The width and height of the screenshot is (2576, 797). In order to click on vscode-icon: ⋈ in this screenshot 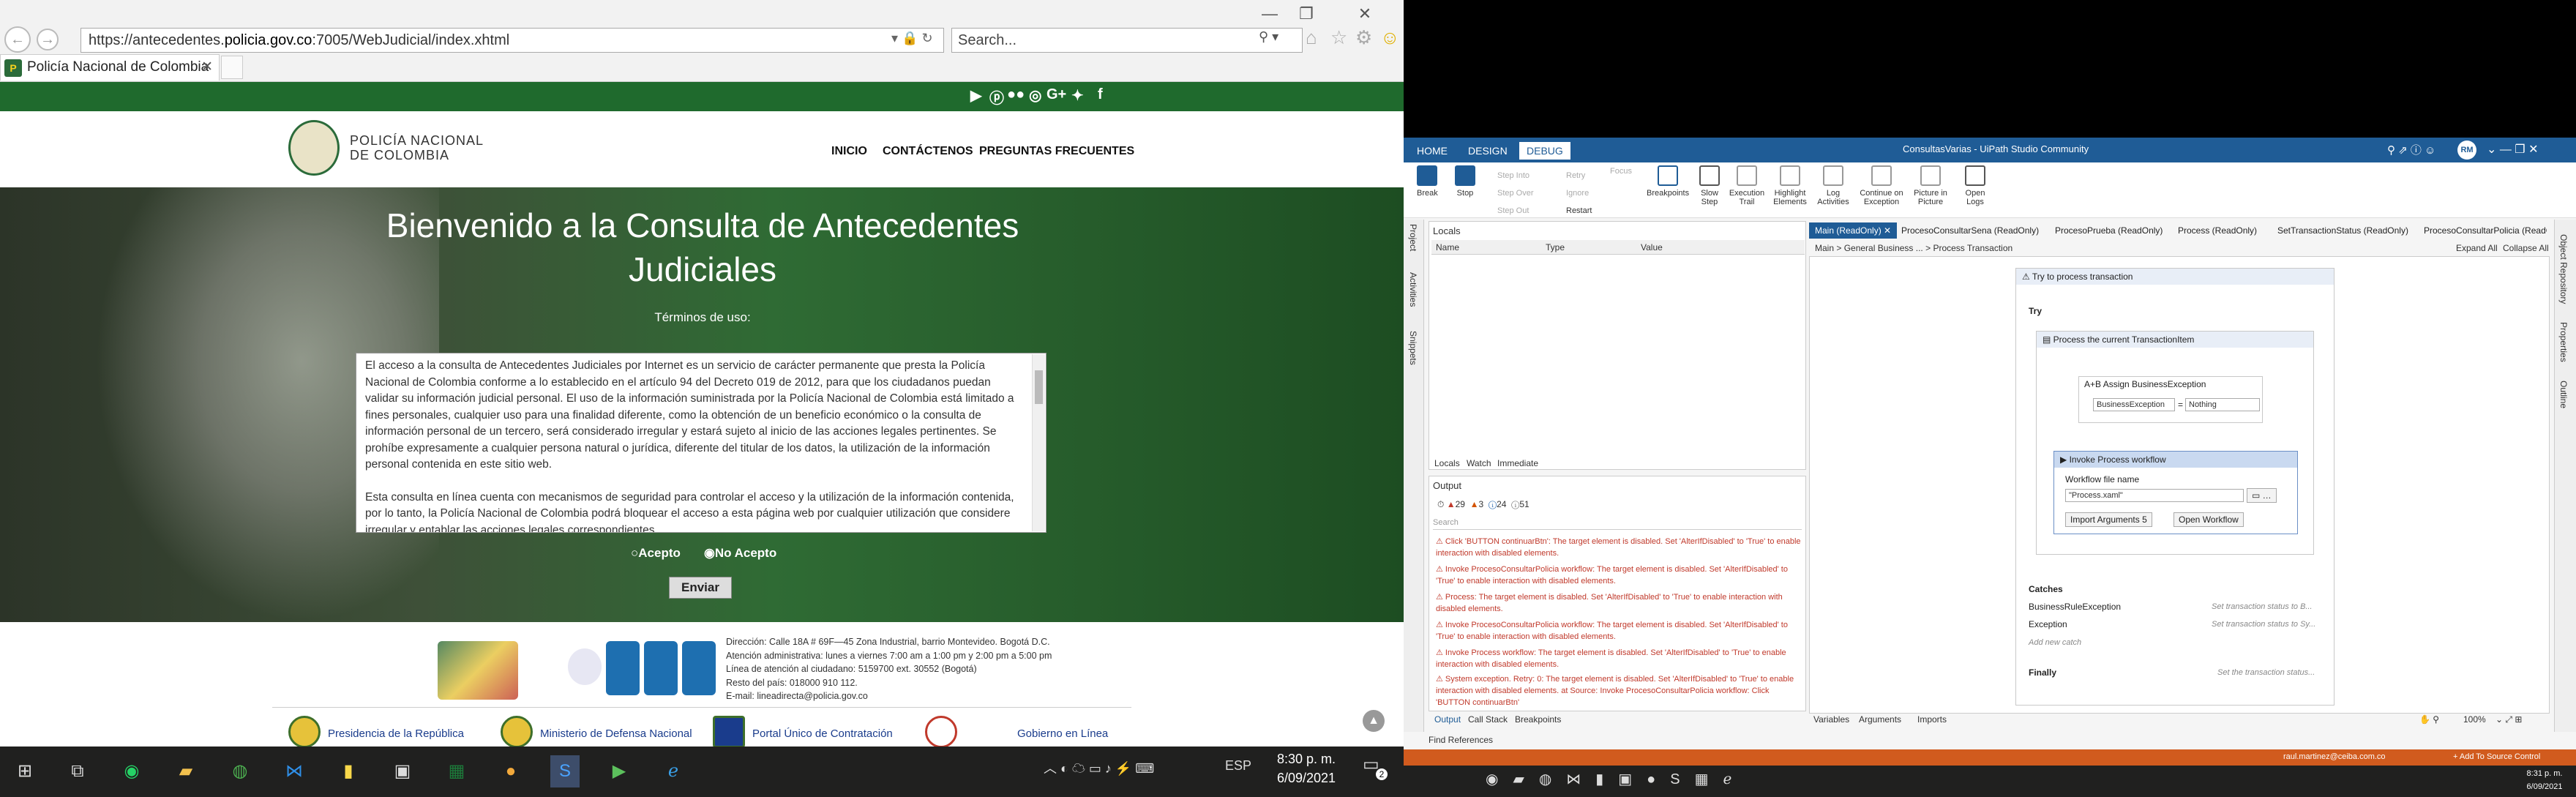, I will do `click(294, 771)`.